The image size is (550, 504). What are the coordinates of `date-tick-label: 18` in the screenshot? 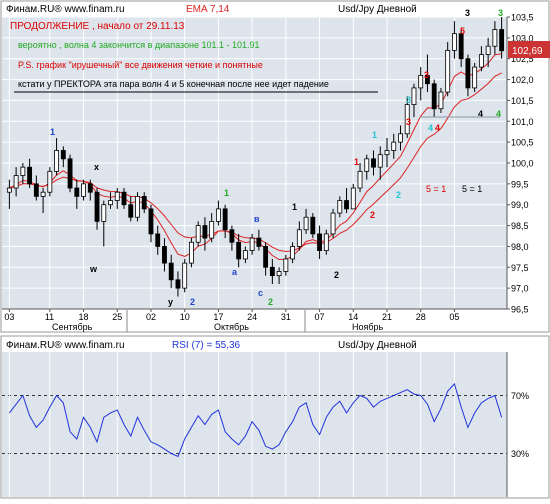 It's located at (84, 317).